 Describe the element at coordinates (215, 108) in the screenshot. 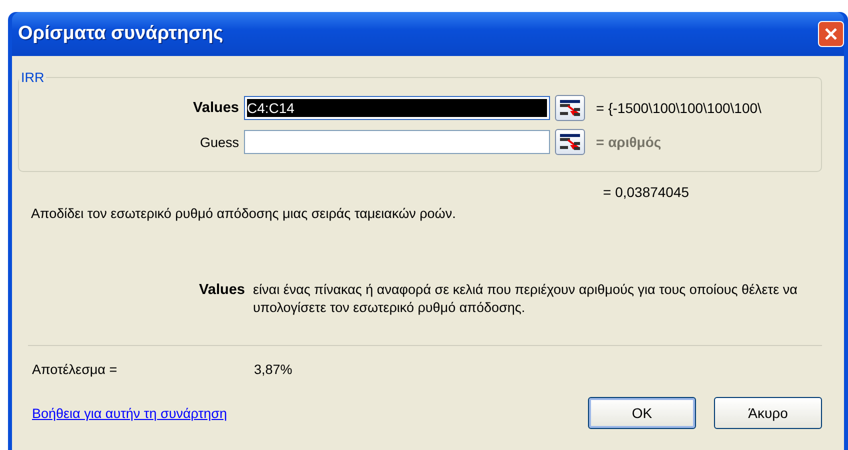

I see `argument-label: Values` at that location.